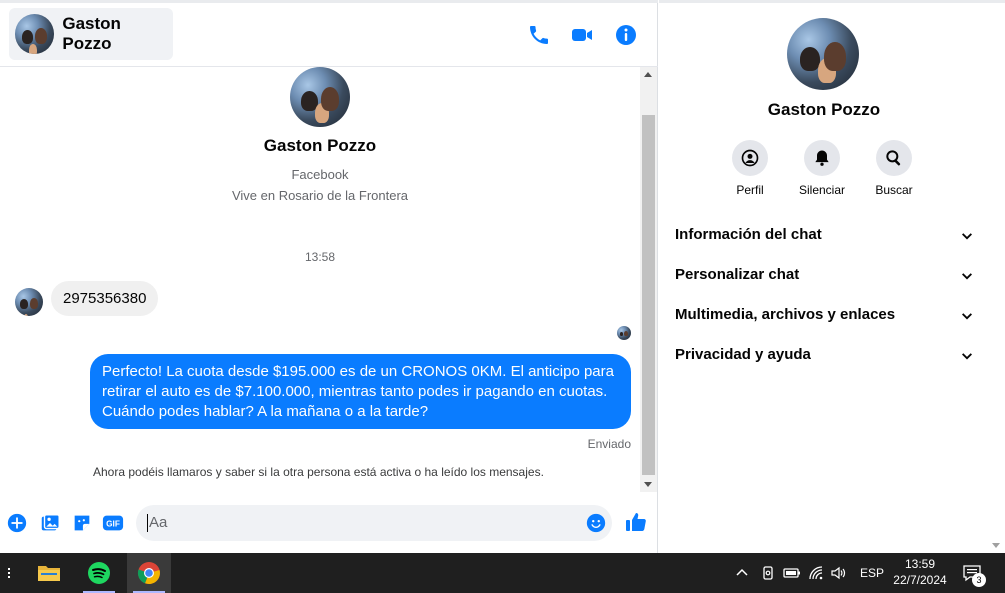 This screenshot has height=593, width=1005. I want to click on taskbar-clock: 13:59 22/7/2024, so click(920, 572).